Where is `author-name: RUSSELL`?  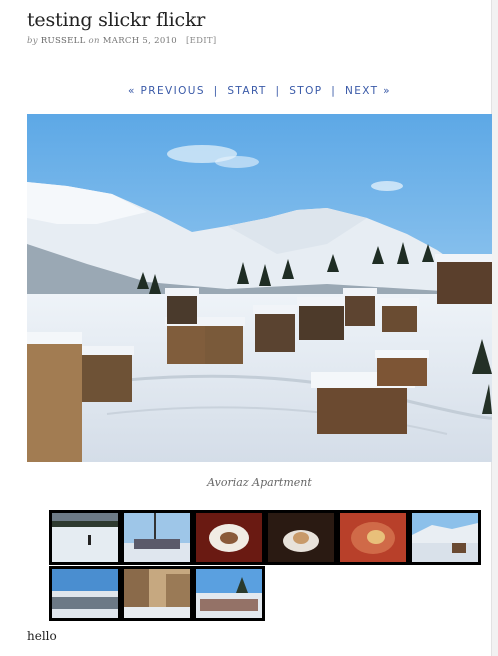 author-name: RUSSELL is located at coordinates (63, 41).